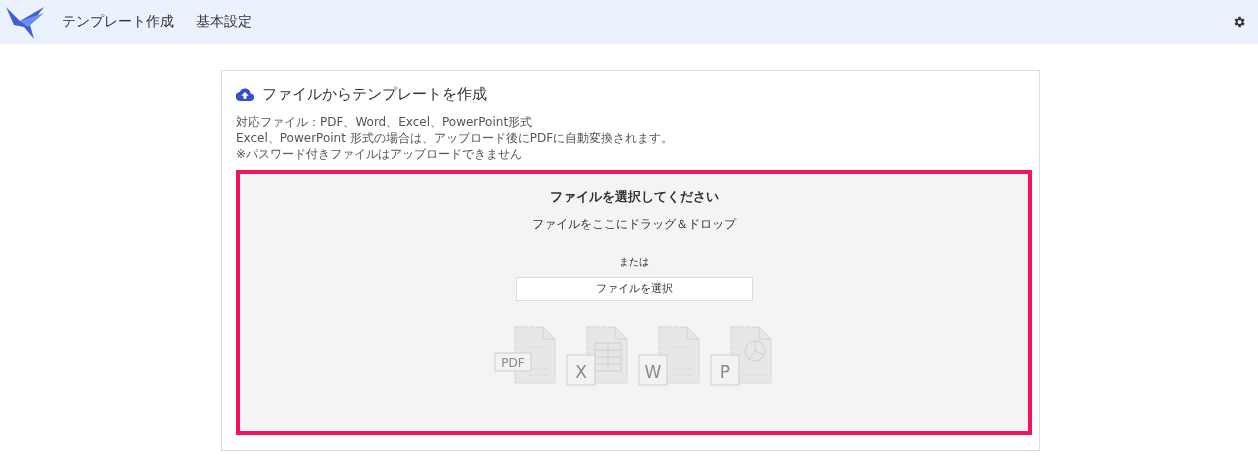  What do you see at coordinates (634, 197) in the screenshot?
I see `drop-zone-heading: ファイルを選択してください` at bounding box center [634, 197].